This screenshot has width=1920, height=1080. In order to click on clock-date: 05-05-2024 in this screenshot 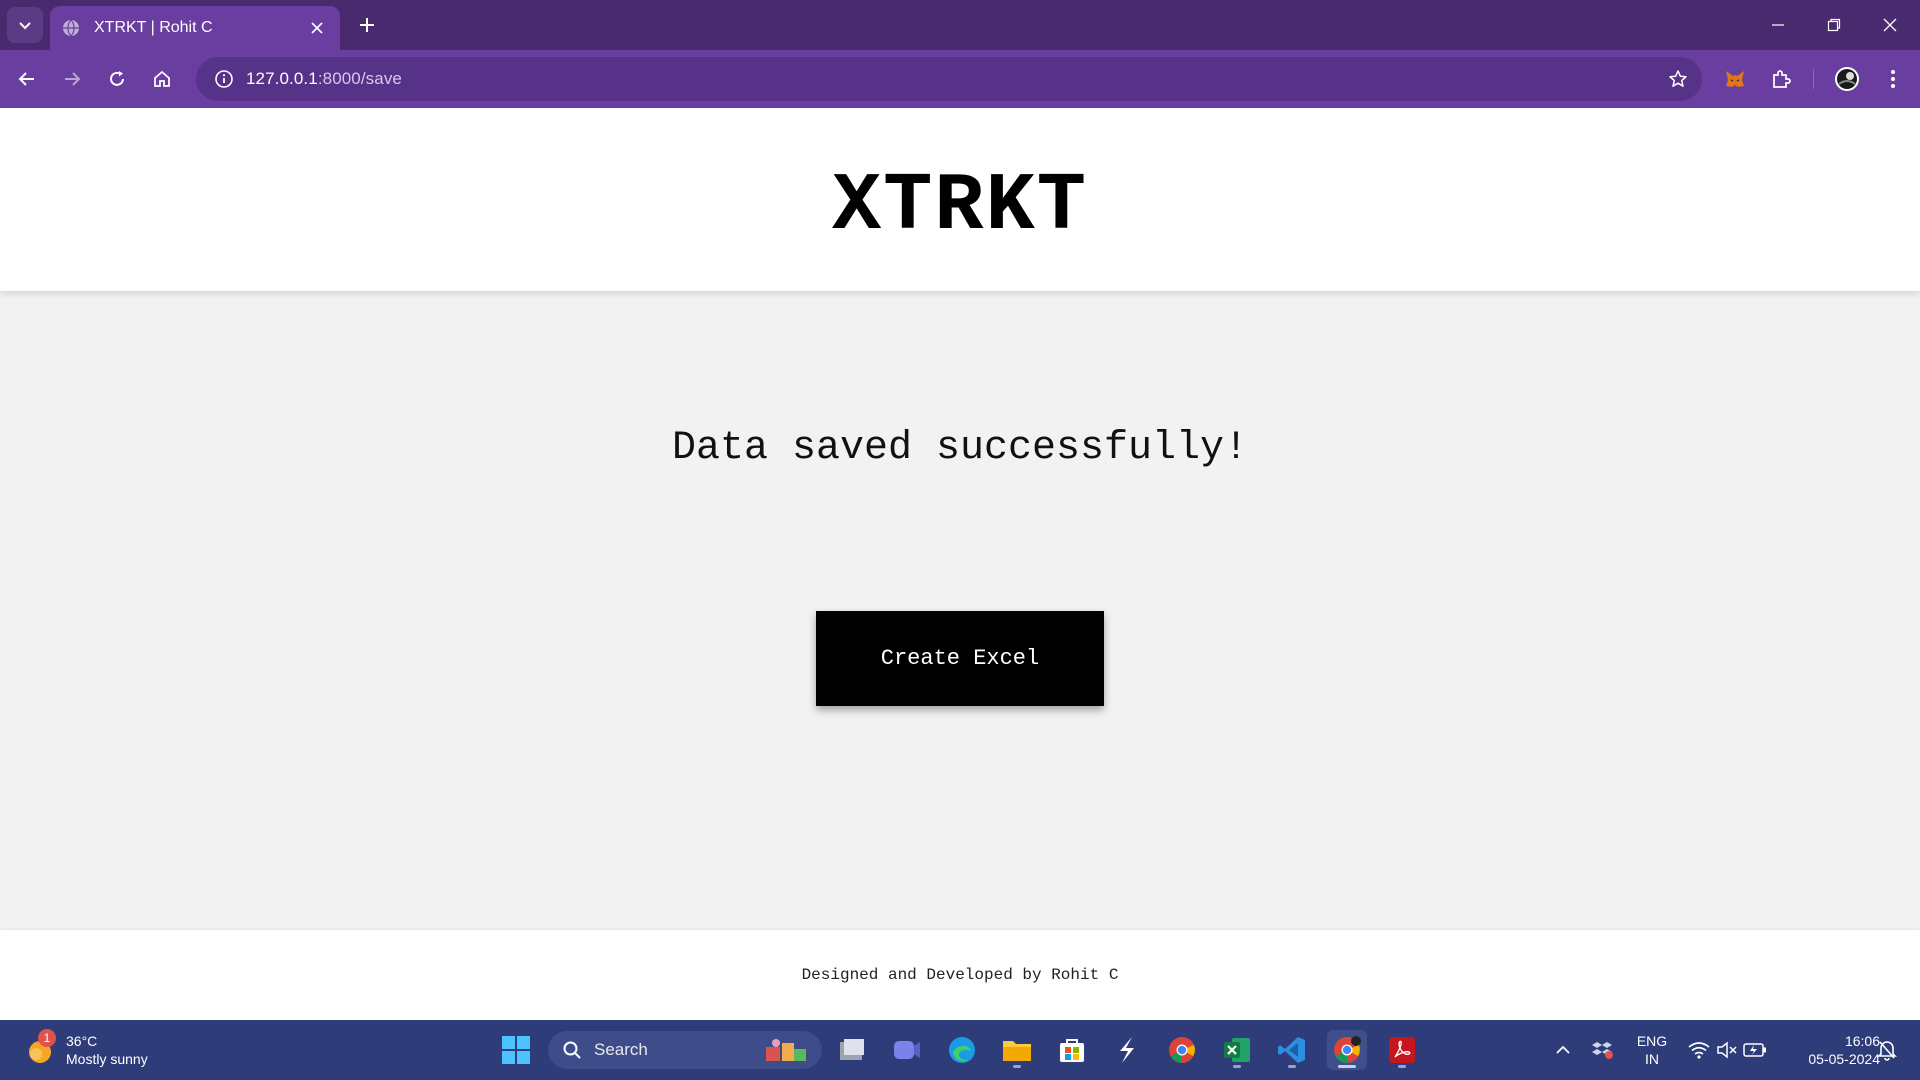, I will do `click(1844, 1059)`.